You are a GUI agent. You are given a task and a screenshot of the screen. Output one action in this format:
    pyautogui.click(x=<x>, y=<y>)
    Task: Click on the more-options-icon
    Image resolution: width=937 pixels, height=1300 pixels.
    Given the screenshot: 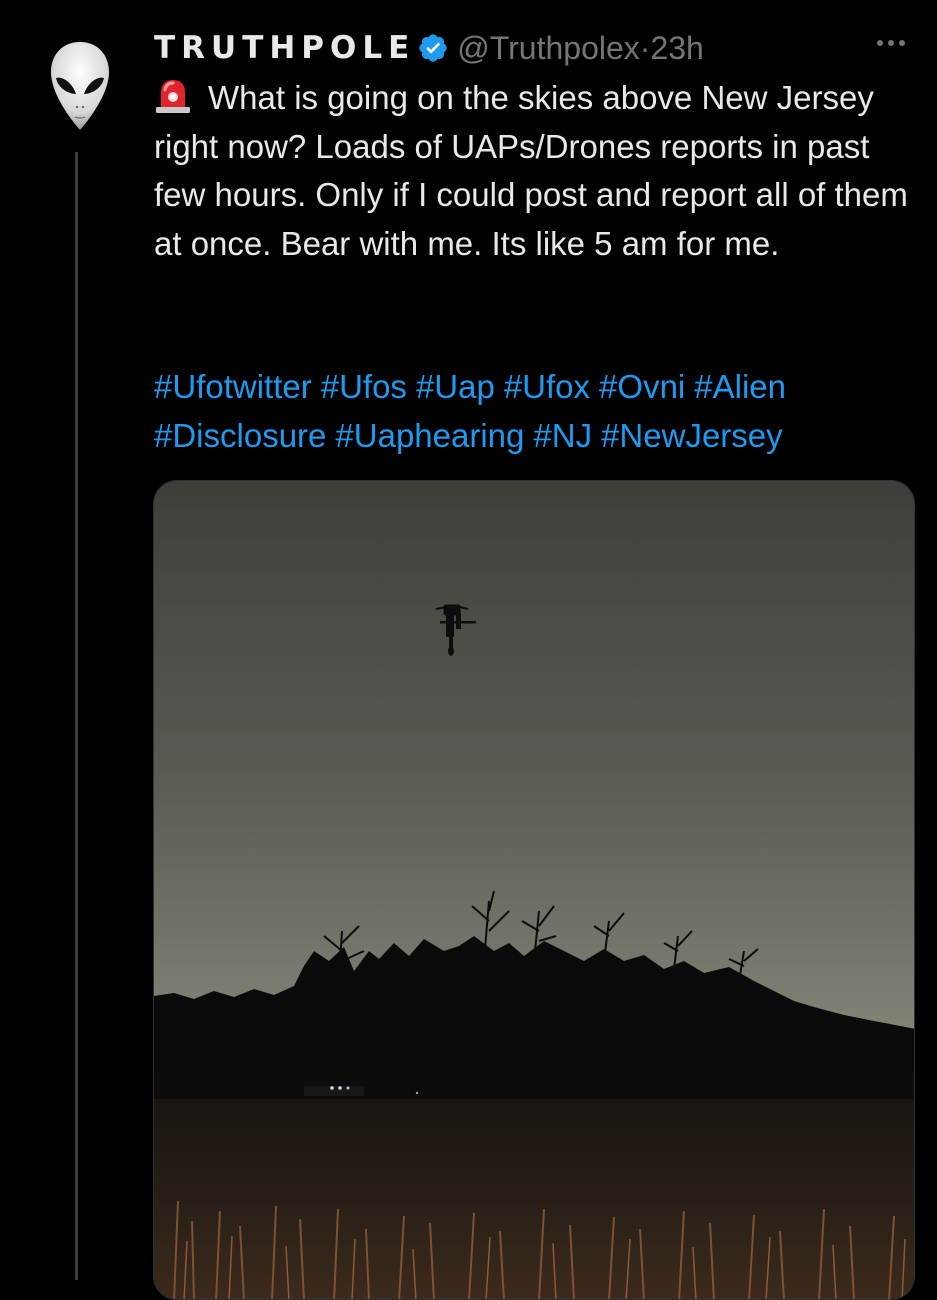 What is the action you would take?
    pyautogui.click(x=891, y=43)
    